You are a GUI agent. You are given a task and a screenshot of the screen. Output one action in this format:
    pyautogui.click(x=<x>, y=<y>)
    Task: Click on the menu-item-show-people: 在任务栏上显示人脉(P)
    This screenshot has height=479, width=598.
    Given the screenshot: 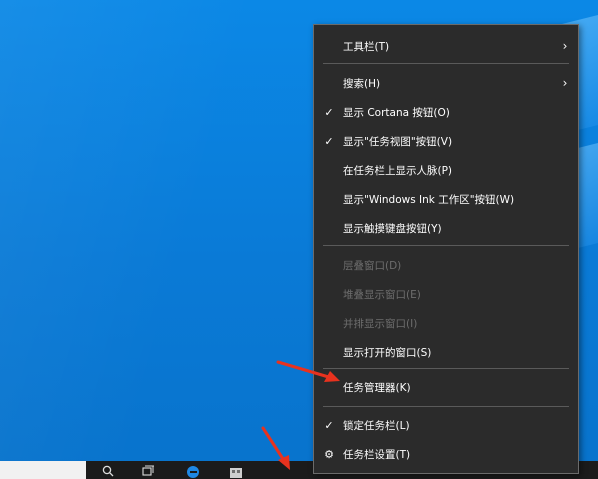 What is the action you would take?
    pyautogui.click(x=446, y=170)
    